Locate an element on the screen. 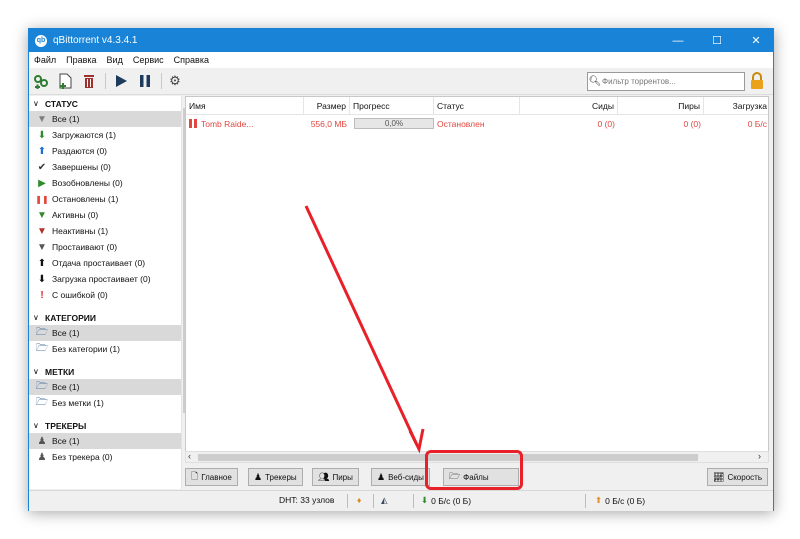 Image resolution: width=800 pixels, height=539 pixels. annotation-arrow is located at coordinates (364, 329).